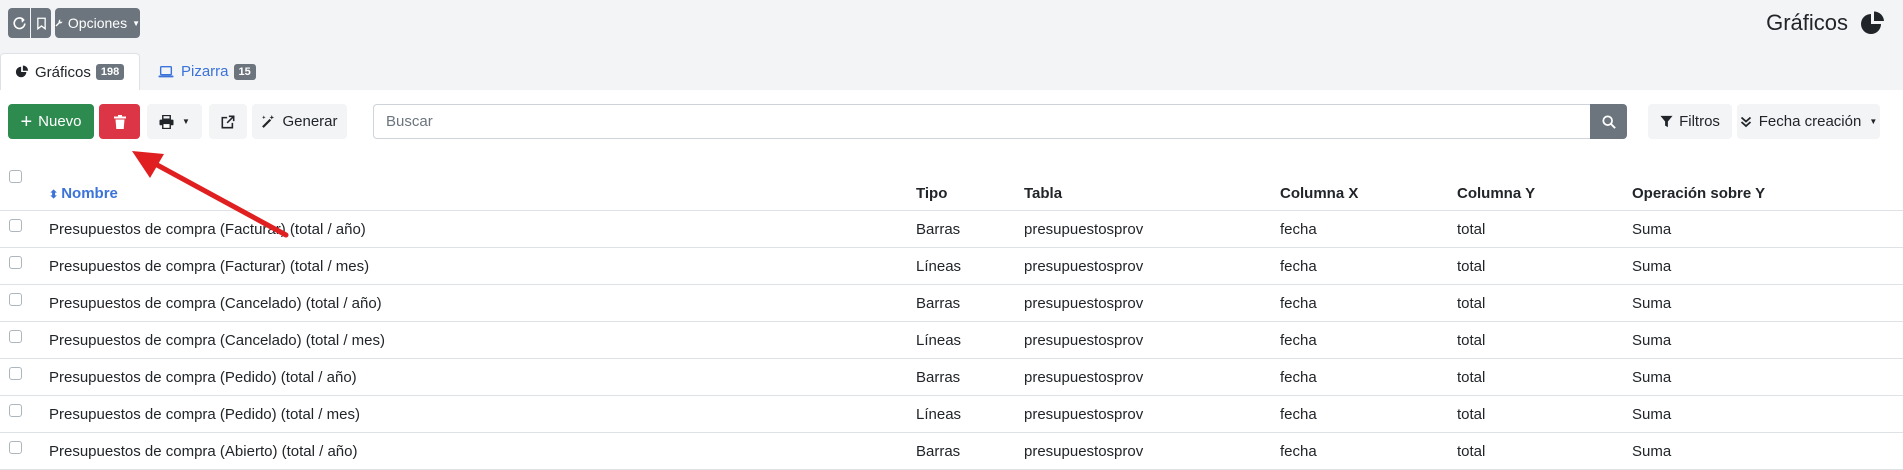  Describe the element at coordinates (1608, 121) in the screenshot. I see `search-button` at that location.